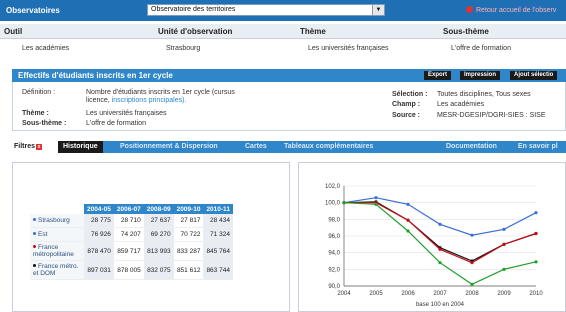 This screenshot has height=312, width=566. Describe the element at coordinates (378, 10) in the screenshot. I see `chevron-down-icon: ▼` at that location.